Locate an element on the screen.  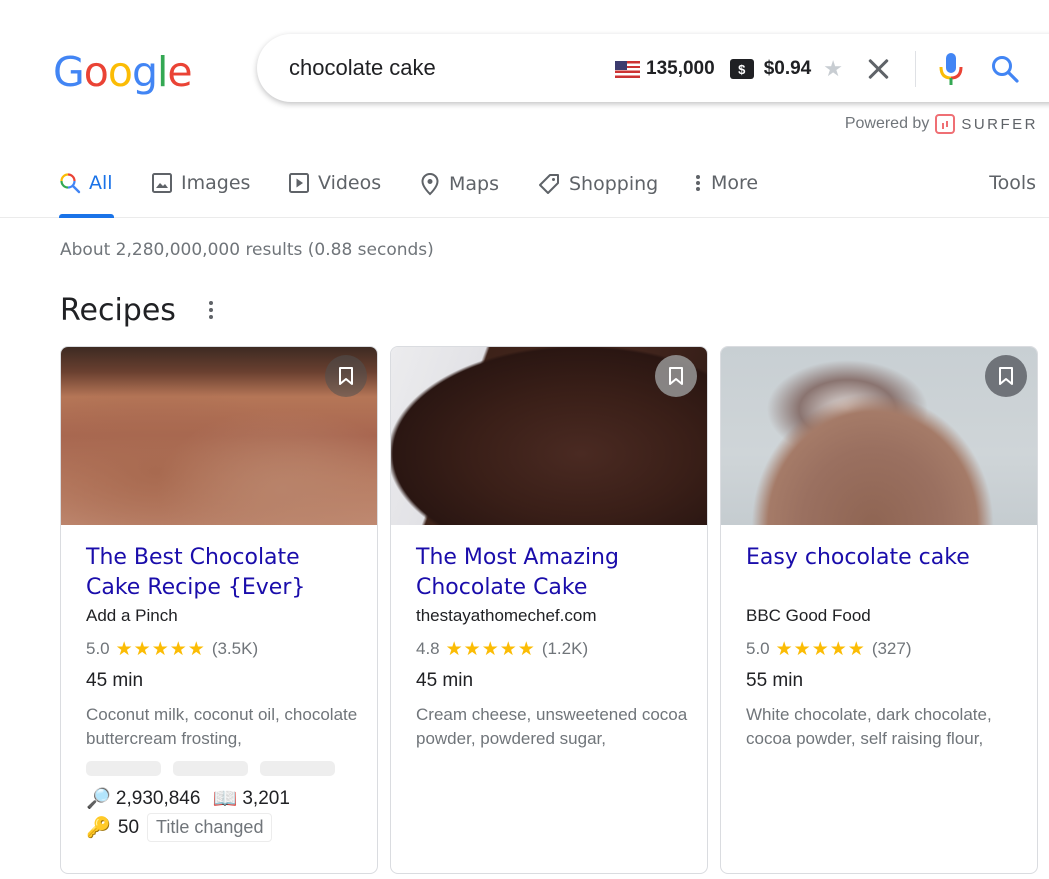
tab-label: Shopping is located at coordinates (614, 184).